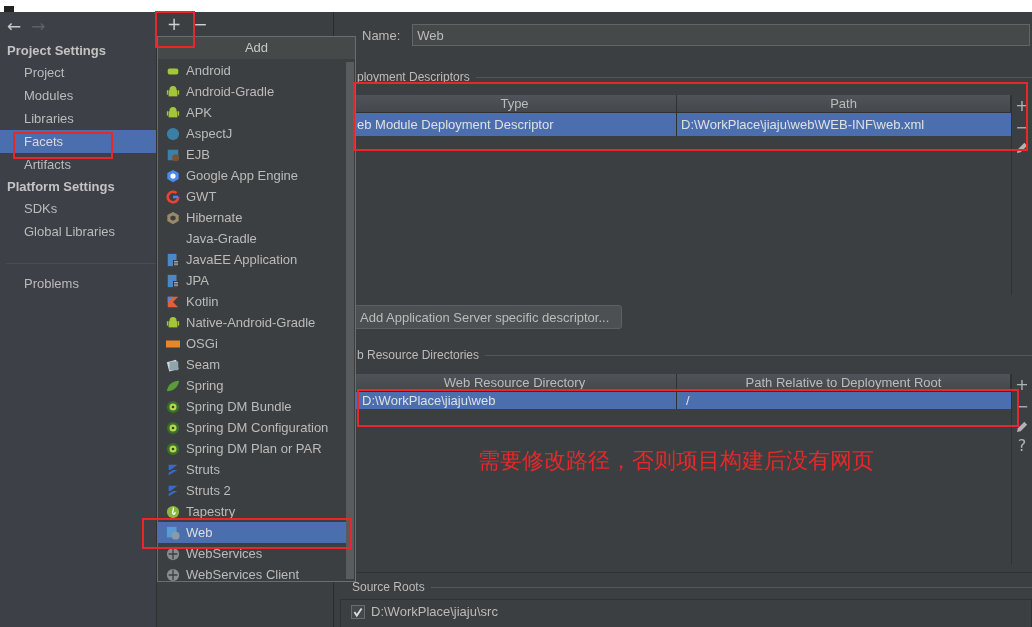  Describe the element at coordinates (676, 461) in the screenshot. I see `annotation-note: 需要修改路径，否则项目构建后没有网页` at that location.